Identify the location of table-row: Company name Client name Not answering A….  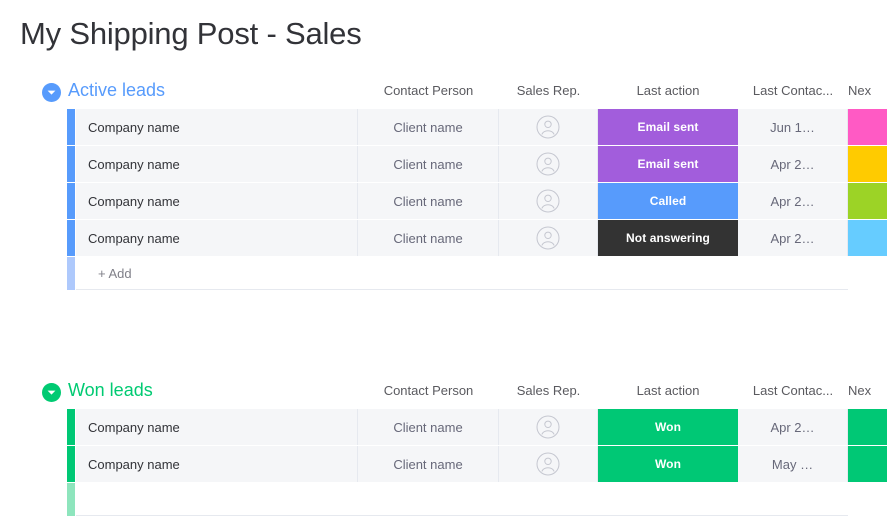
(443, 238).